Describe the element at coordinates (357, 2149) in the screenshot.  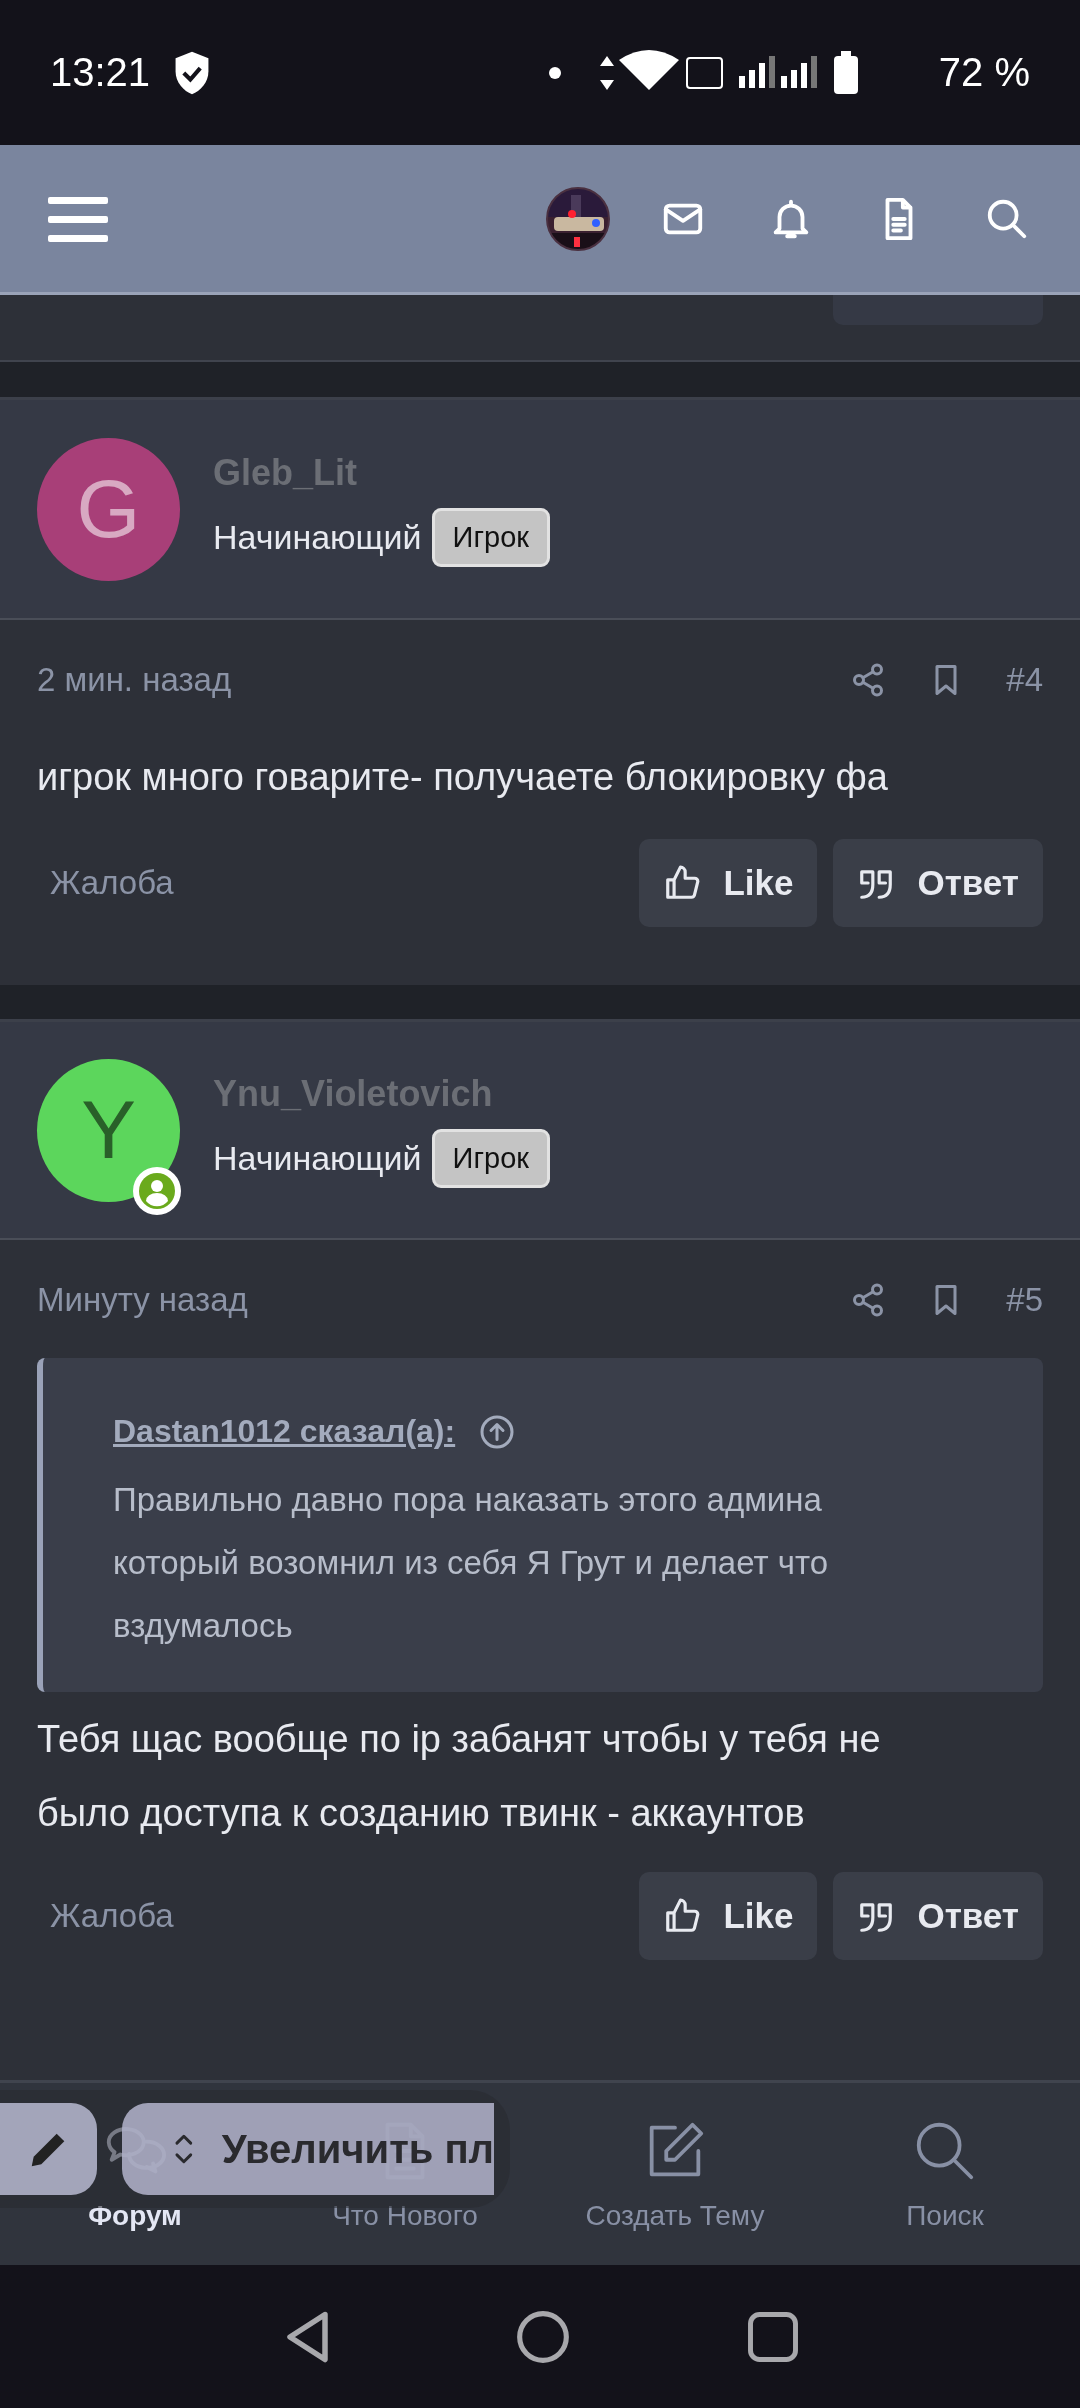
I see `zoom-label: Увеличить пл` at that location.